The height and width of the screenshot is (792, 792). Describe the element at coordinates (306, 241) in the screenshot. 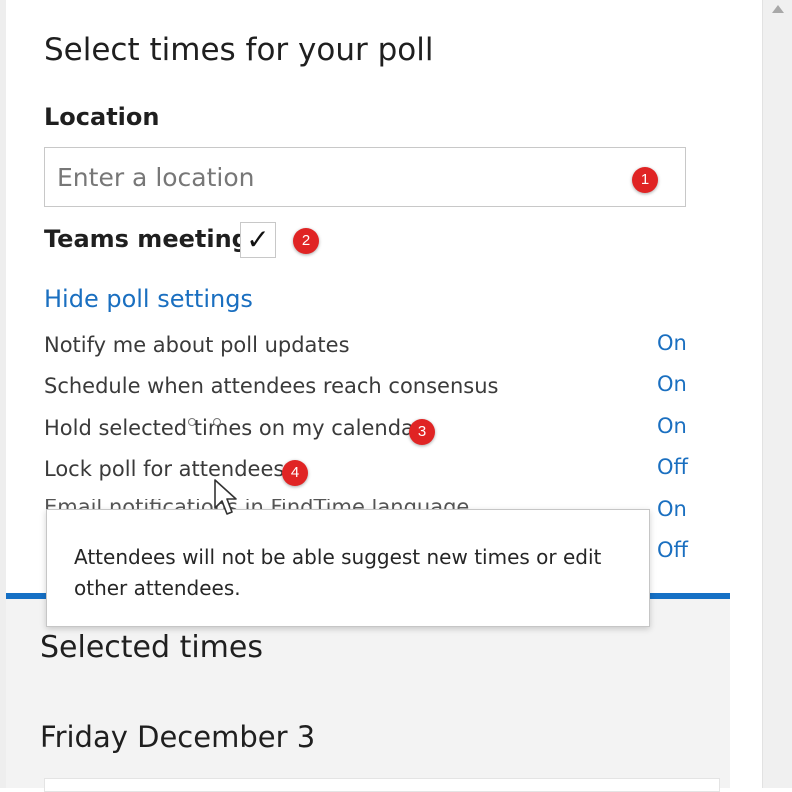

I see `annotation-marker-2: 2` at that location.